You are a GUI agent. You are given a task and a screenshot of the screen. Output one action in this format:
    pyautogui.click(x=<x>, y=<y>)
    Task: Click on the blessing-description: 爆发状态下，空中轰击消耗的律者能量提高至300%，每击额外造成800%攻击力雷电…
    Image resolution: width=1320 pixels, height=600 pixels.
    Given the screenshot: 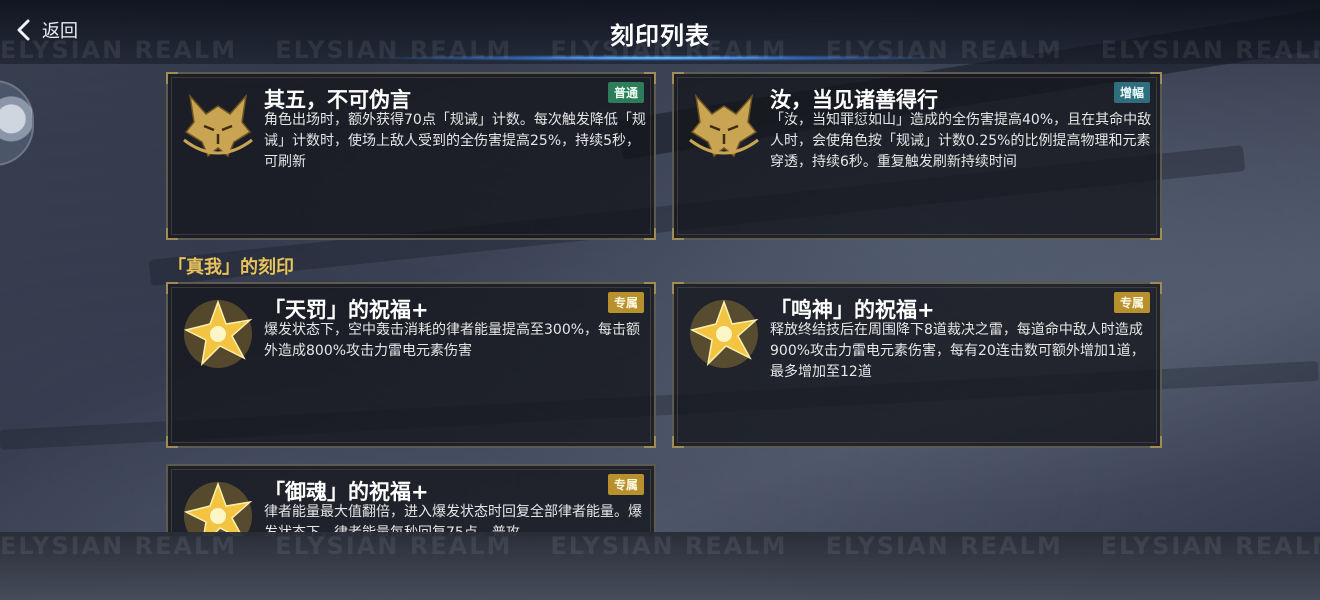 What is the action you would take?
    pyautogui.click(x=452, y=340)
    